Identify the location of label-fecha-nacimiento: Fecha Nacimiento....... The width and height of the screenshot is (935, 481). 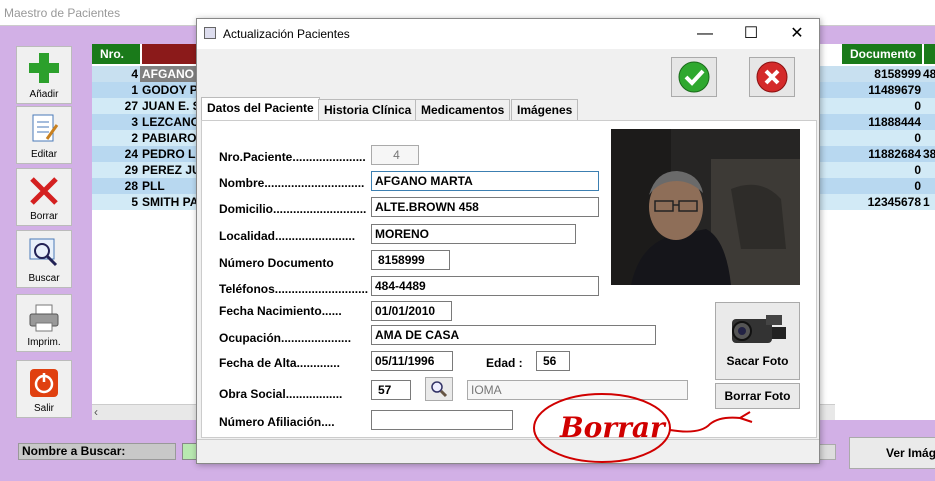
(280, 311).